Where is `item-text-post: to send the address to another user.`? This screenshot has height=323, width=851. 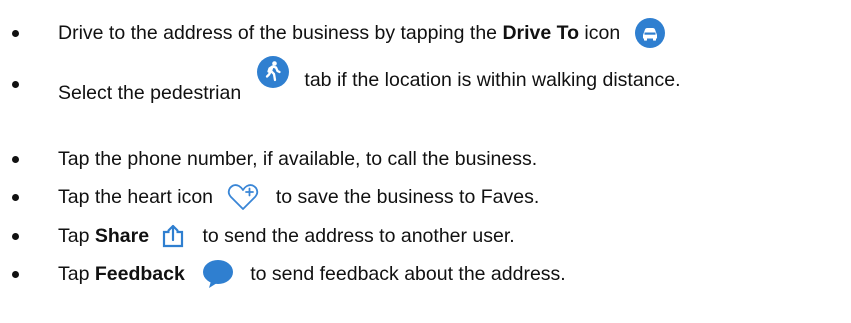 item-text-post: to send the address to another user. is located at coordinates (356, 235).